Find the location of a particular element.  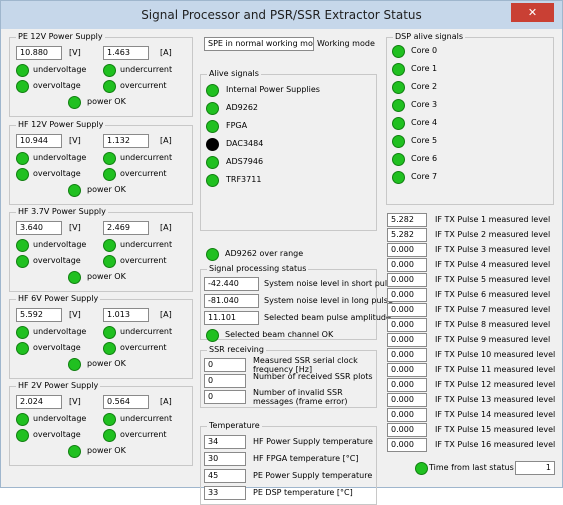

temperature-label: HF Power Supply temperature is located at coordinates (313, 441).